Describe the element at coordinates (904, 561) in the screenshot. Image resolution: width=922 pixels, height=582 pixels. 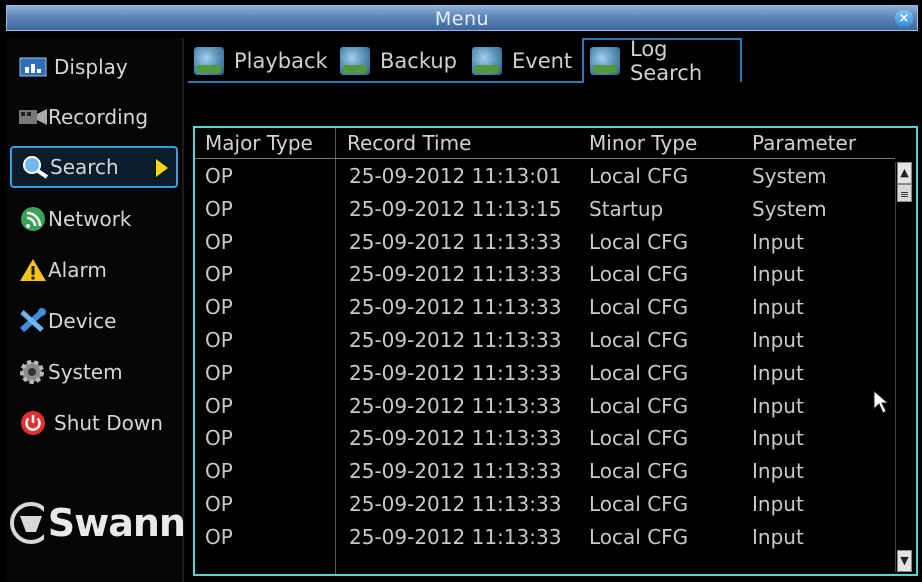
I see `scroll-down-button: ▼` at that location.